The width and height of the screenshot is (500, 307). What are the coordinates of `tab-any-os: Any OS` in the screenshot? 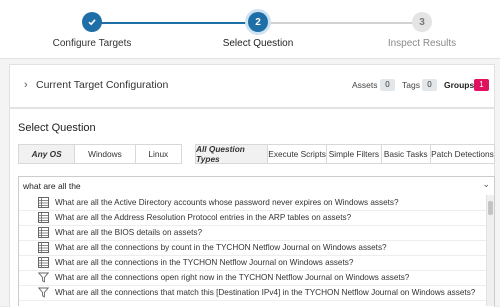 It's located at (47, 154).